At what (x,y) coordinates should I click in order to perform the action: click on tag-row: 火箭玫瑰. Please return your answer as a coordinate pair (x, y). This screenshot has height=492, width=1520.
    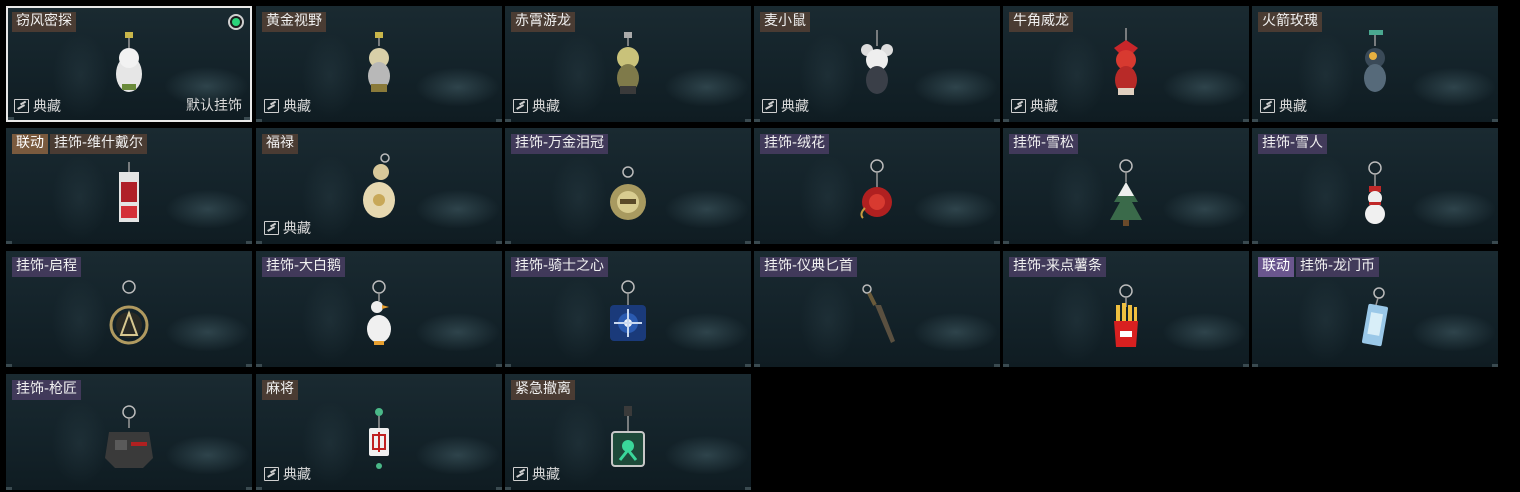
    Looking at the image, I should click on (1290, 22).